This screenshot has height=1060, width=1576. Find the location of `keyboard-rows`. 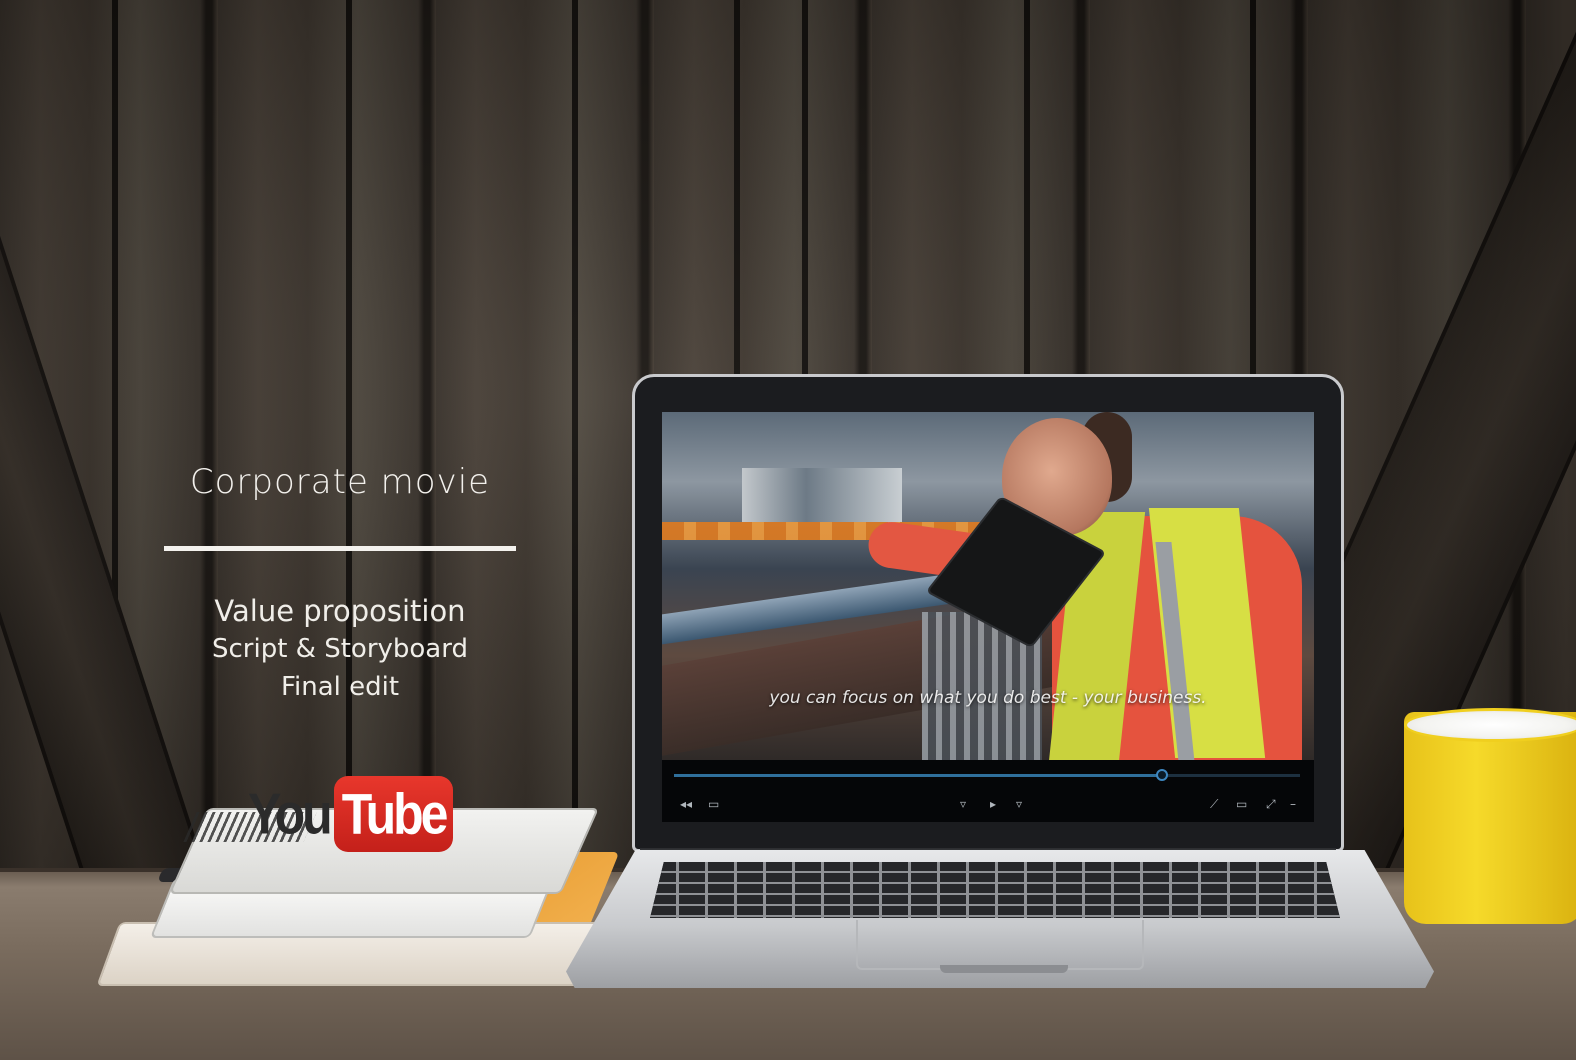

keyboard-rows is located at coordinates (995, 890).